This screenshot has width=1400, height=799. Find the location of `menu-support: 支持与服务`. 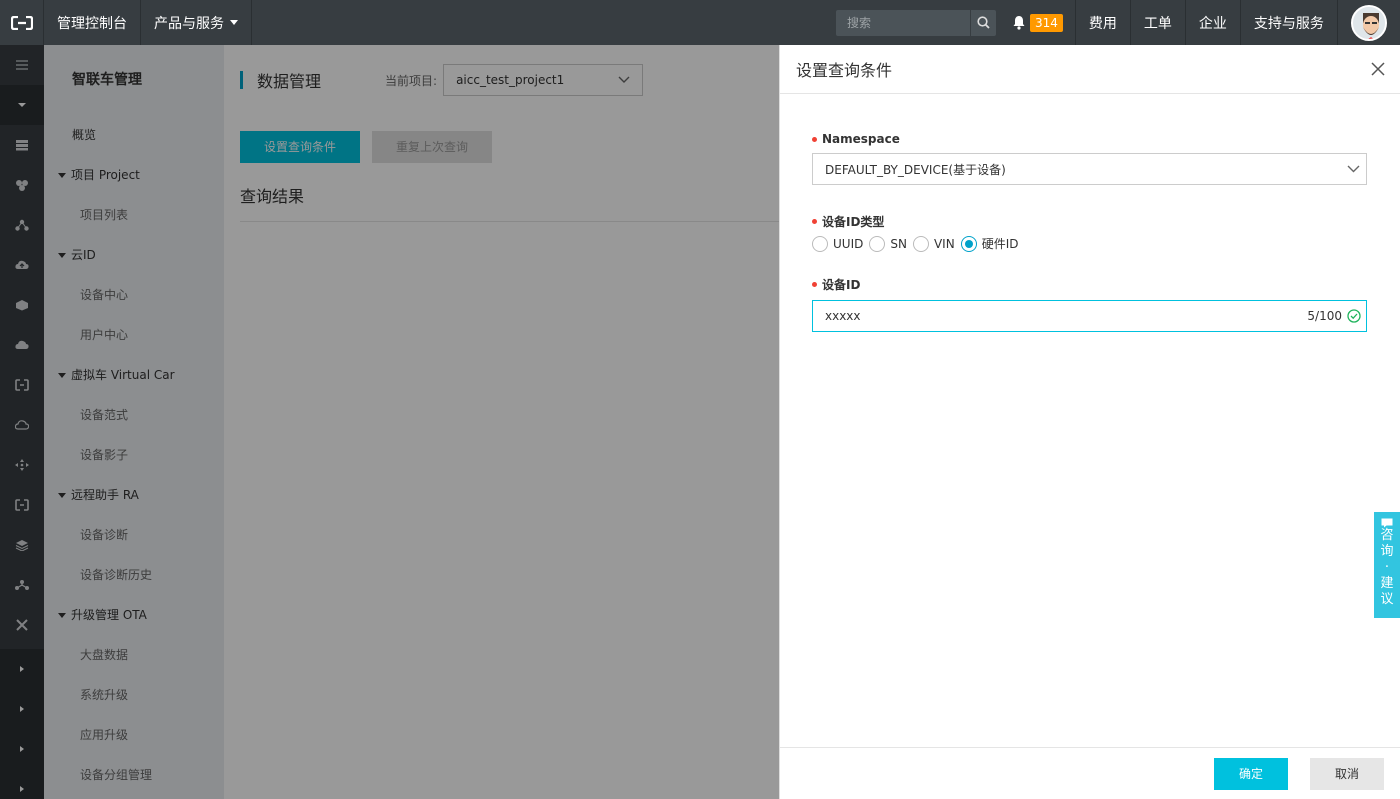

menu-support: 支持与服务 is located at coordinates (1289, 22).